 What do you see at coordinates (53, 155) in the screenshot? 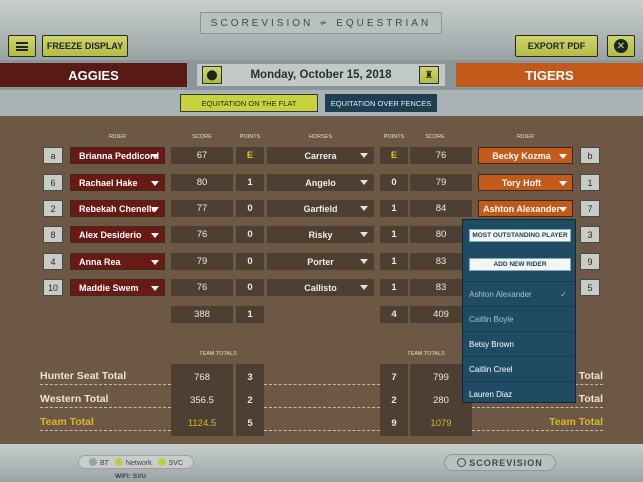
I see `left-rider-number: a` at bounding box center [53, 155].